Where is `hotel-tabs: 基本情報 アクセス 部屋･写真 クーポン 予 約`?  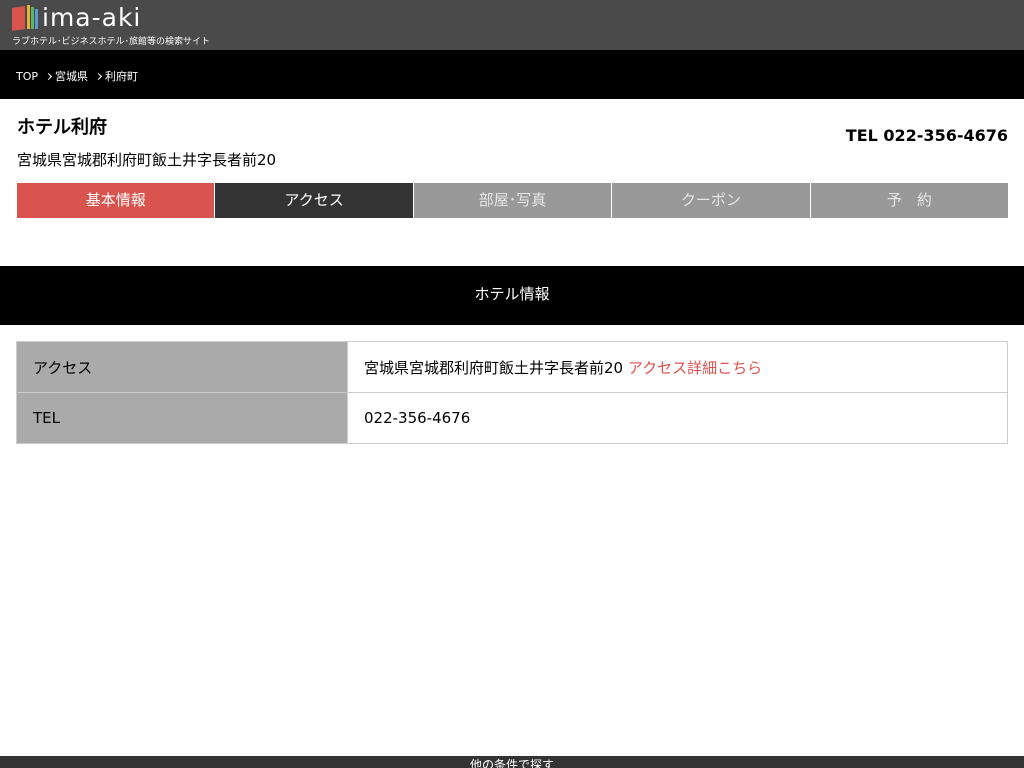
hotel-tabs: 基本情報 アクセス 部屋･写真 クーポン 予 約 is located at coordinates (513, 200).